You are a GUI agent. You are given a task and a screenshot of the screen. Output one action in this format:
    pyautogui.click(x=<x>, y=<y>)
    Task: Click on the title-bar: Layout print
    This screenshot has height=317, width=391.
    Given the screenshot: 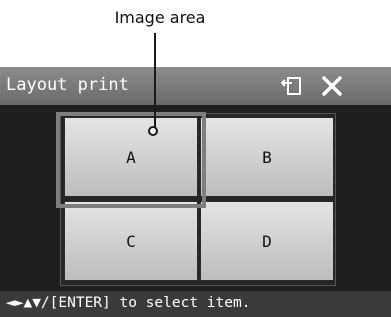 What is the action you would take?
    pyautogui.click(x=195, y=86)
    